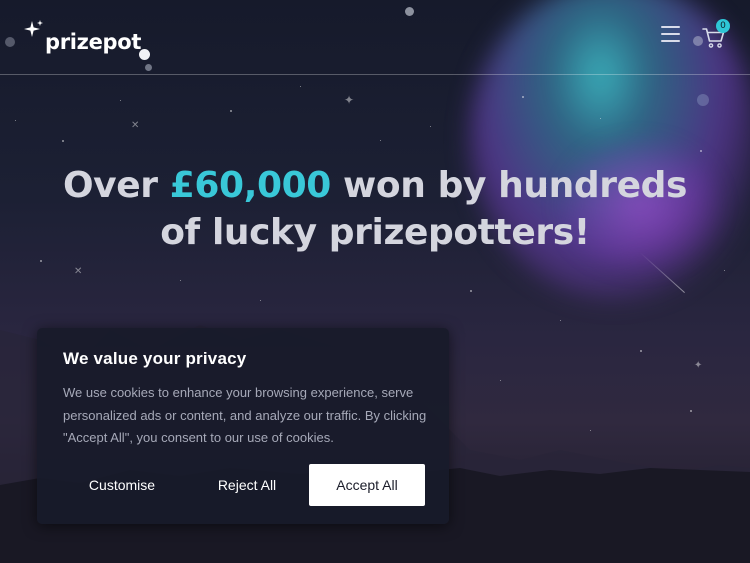 Image resolution: width=750 pixels, height=563 pixels. What do you see at coordinates (250, 185) in the screenshot?
I see `hero-amount: £60,000` at bounding box center [250, 185].